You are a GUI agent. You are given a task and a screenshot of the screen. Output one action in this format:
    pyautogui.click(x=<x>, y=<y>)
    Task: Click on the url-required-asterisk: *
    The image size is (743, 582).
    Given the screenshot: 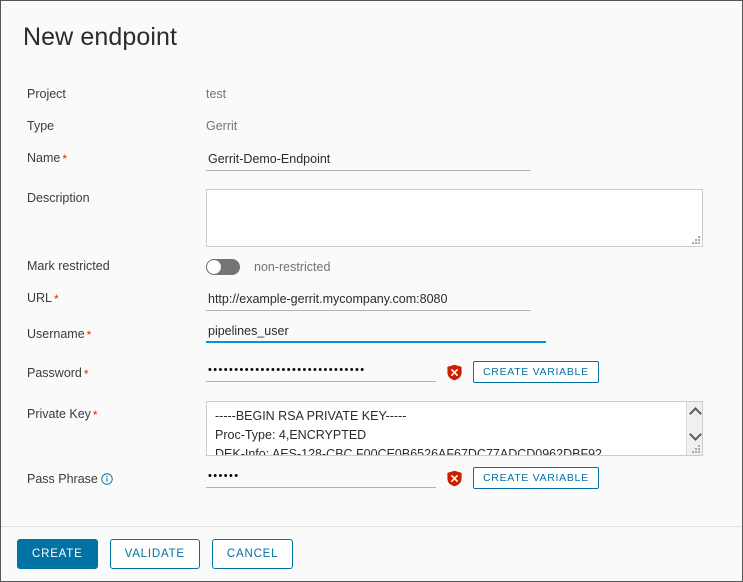 What is the action you would take?
    pyautogui.click(x=56, y=299)
    